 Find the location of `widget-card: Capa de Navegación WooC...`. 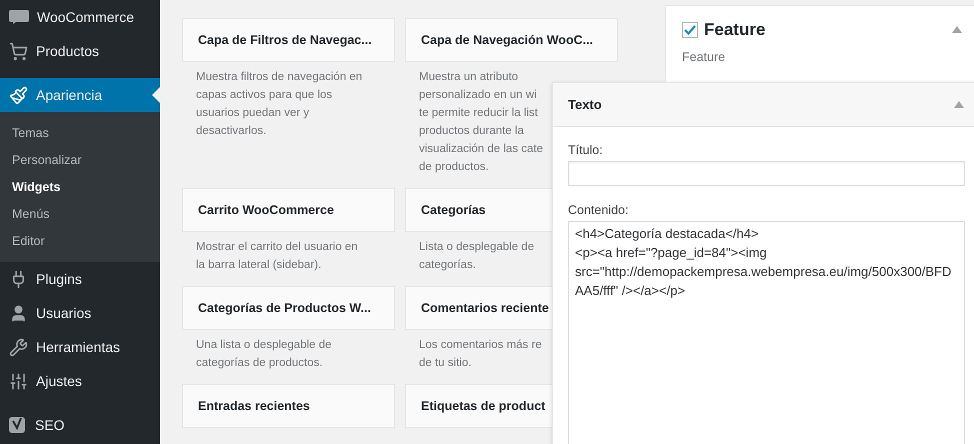

widget-card: Capa de Navegación WooC... is located at coordinates (511, 40).